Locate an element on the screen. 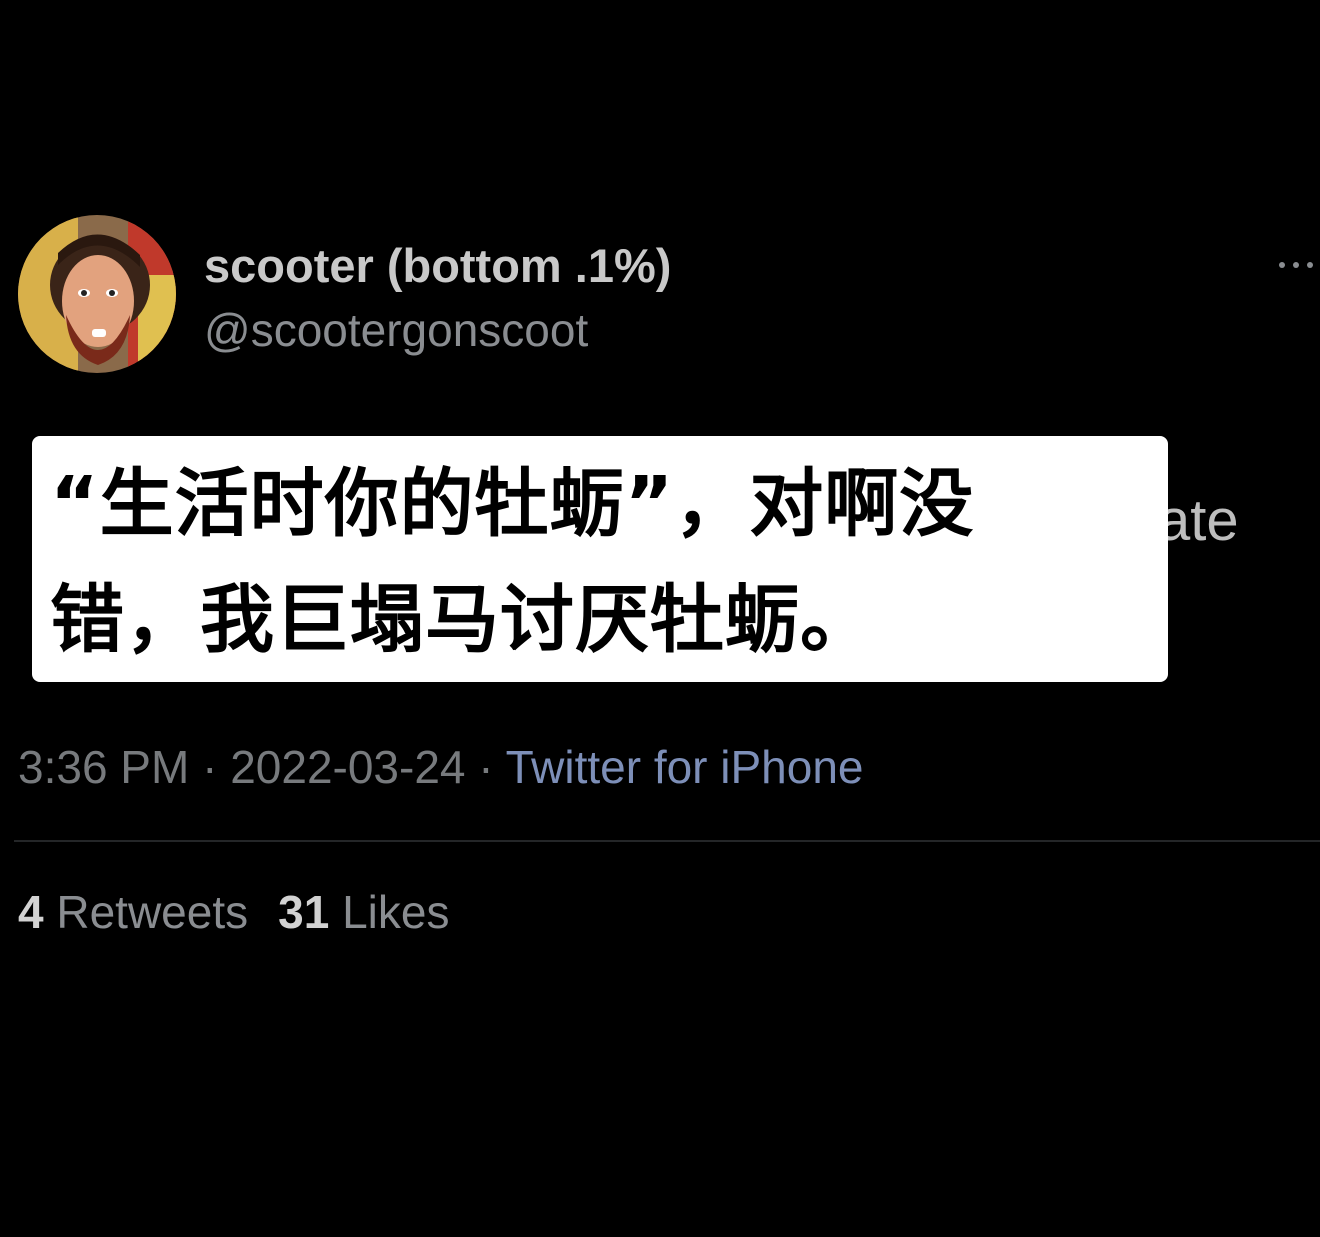 This screenshot has width=1320, height=1237. tweet-text-fragment: ate is located at coordinates (1198, 520).